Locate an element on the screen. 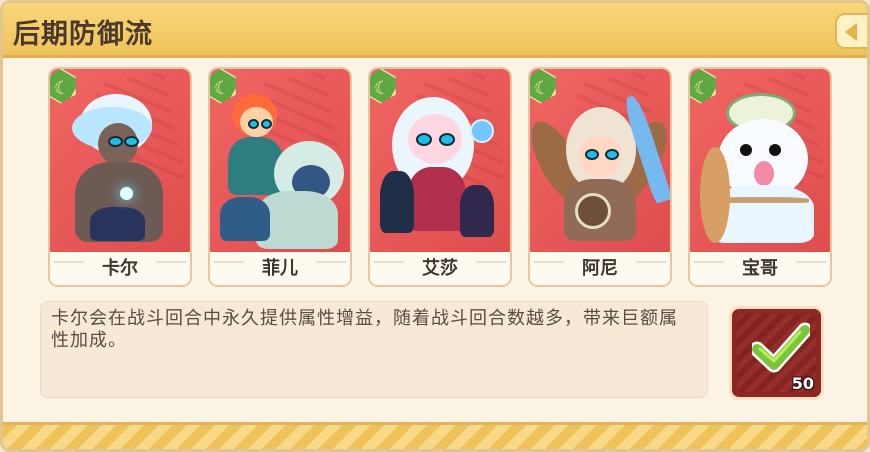 Image resolution: width=870 pixels, height=452 pixels. select-strategy-button: 50 is located at coordinates (776, 353).